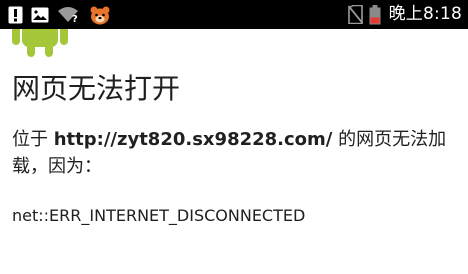  Describe the element at coordinates (234, 14) in the screenshot. I see `status-bar: ? 晚上8:18` at that location.